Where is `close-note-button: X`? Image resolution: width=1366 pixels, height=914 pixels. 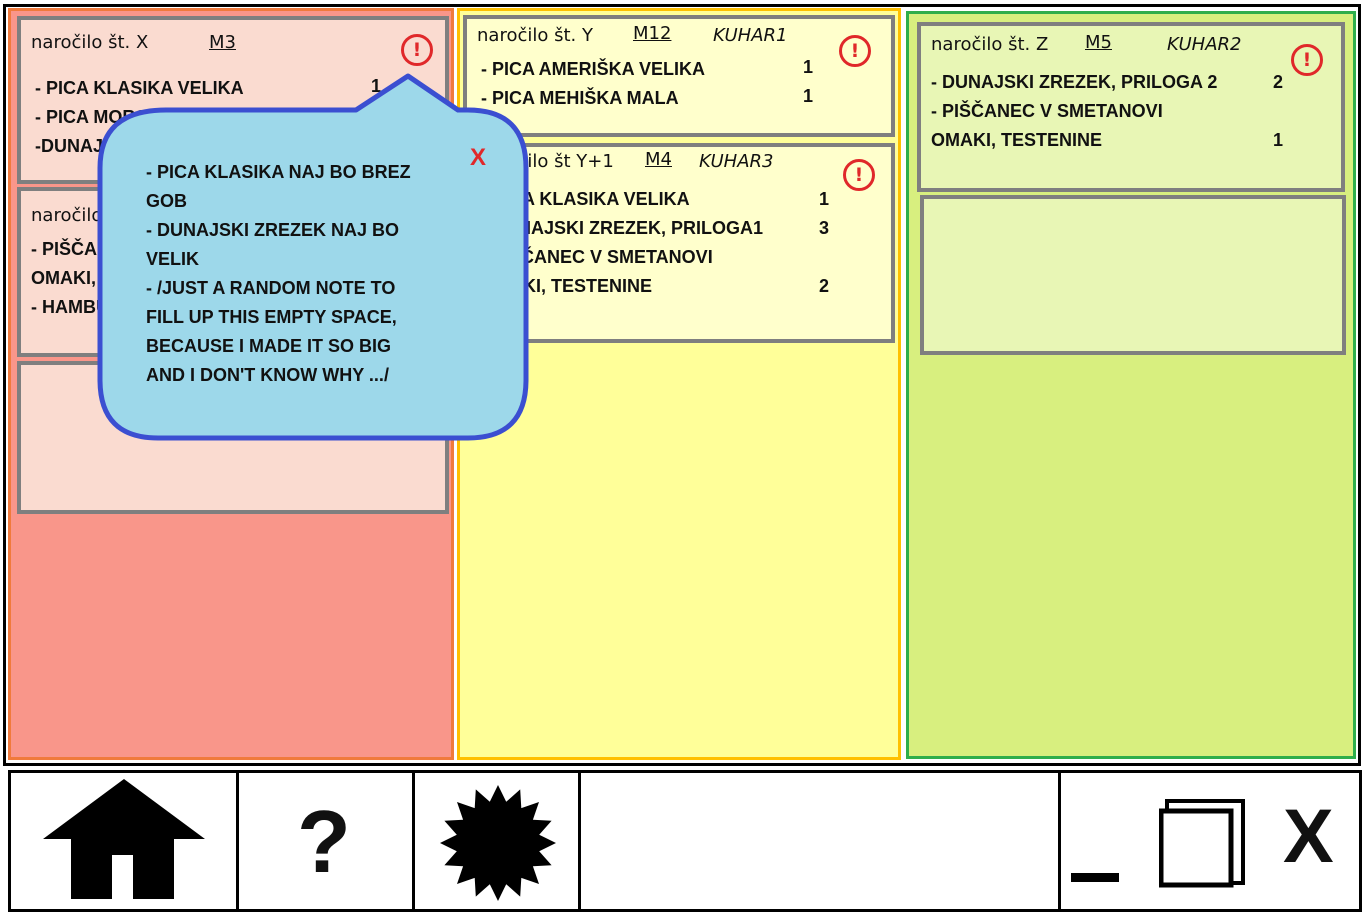
close-note-button: X is located at coordinates (478, 158).